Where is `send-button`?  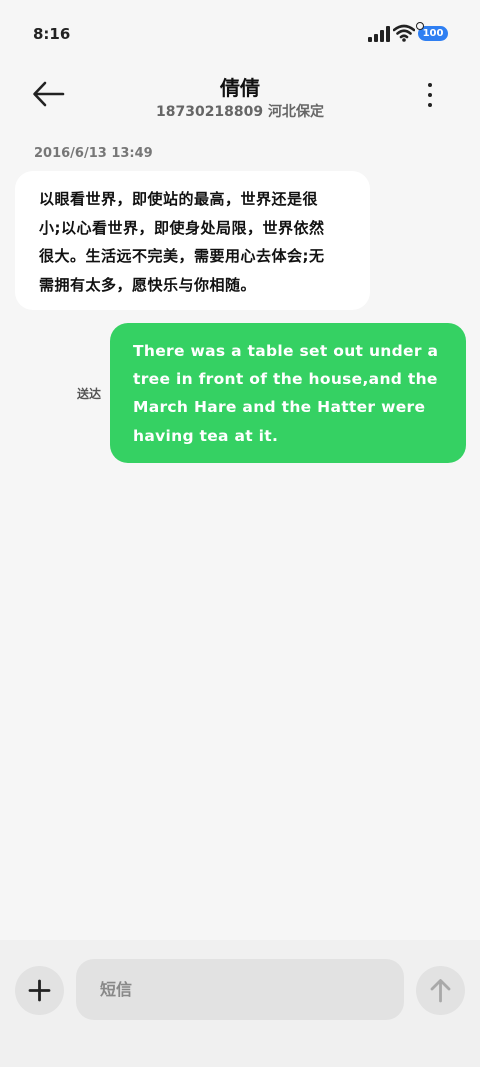
send-button is located at coordinates (440, 990).